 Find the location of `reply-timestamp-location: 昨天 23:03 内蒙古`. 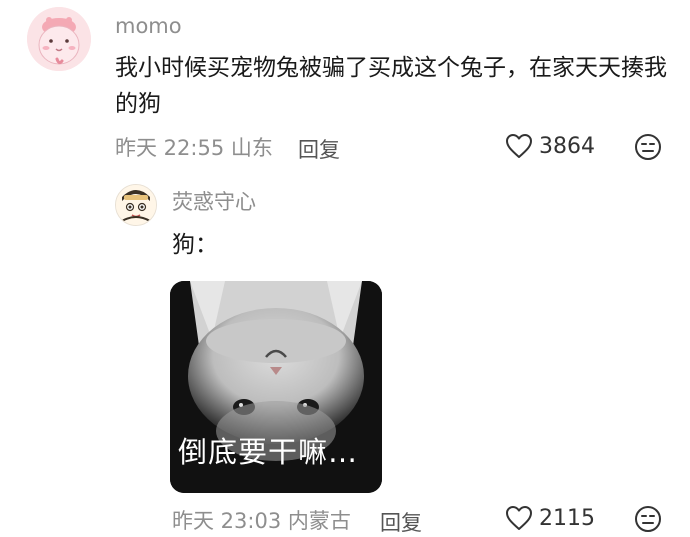

reply-timestamp-location: 昨天 23:03 内蒙古 is located at coordinates (261, 521).